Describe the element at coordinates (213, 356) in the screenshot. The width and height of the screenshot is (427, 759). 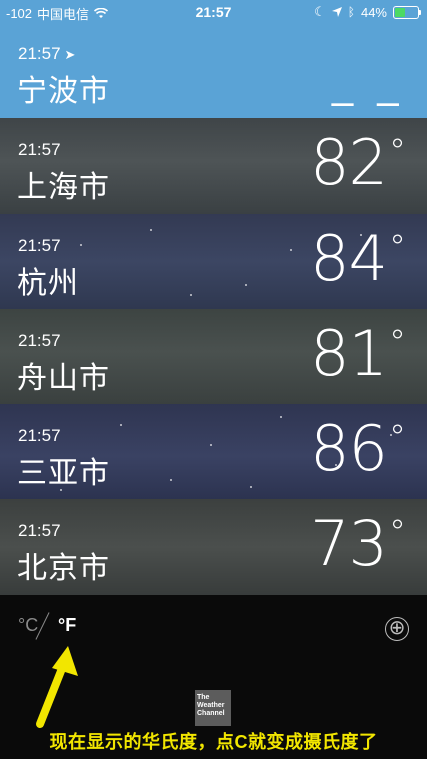
I see `city-row-zhoushan: 21:57 舟山市 81°` at that location.